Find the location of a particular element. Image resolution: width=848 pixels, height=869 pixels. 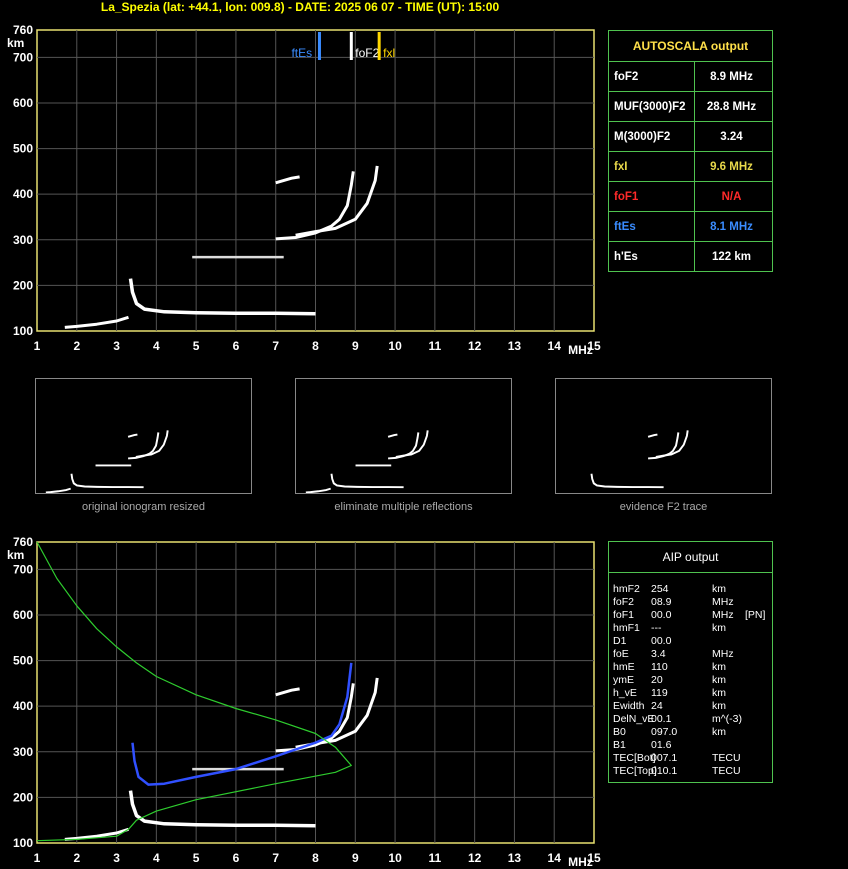

autoscala-param: fxI is located at coordinates (652, 166).